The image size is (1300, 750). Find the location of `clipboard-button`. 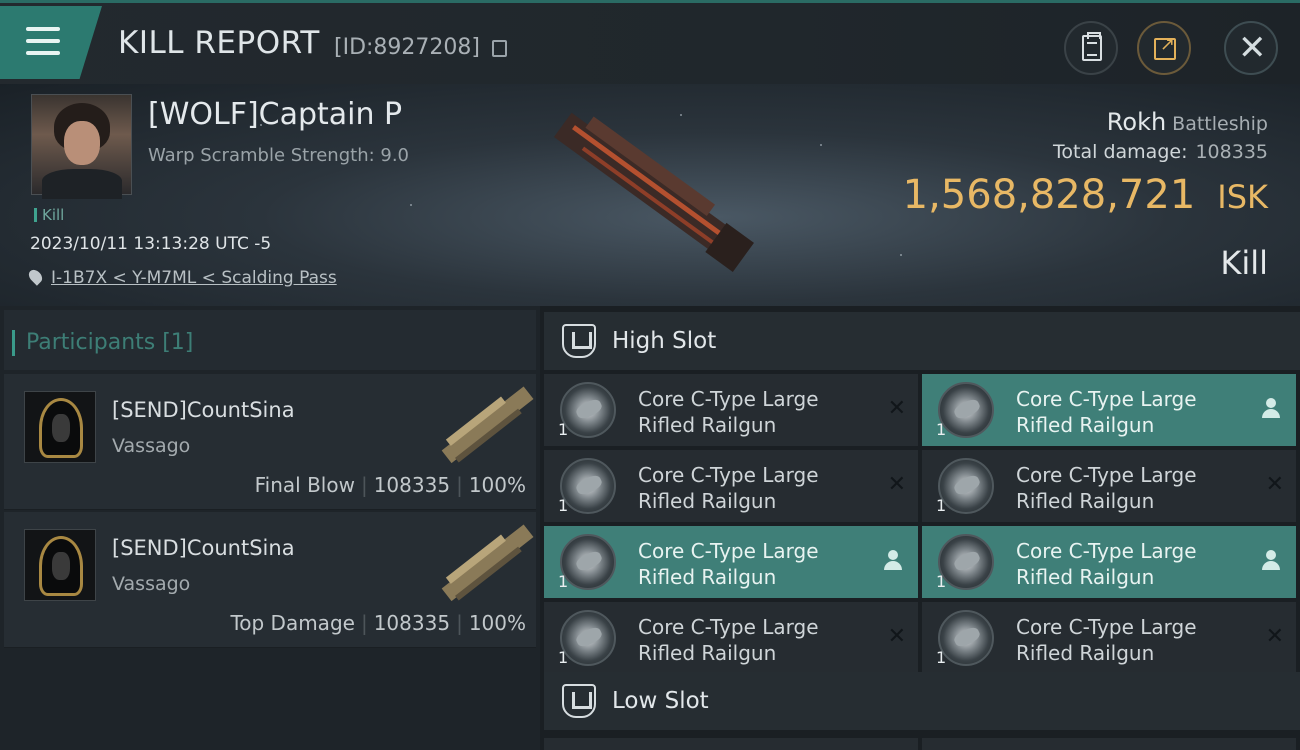

clipboard-button is located at coordinates (1091, 48).